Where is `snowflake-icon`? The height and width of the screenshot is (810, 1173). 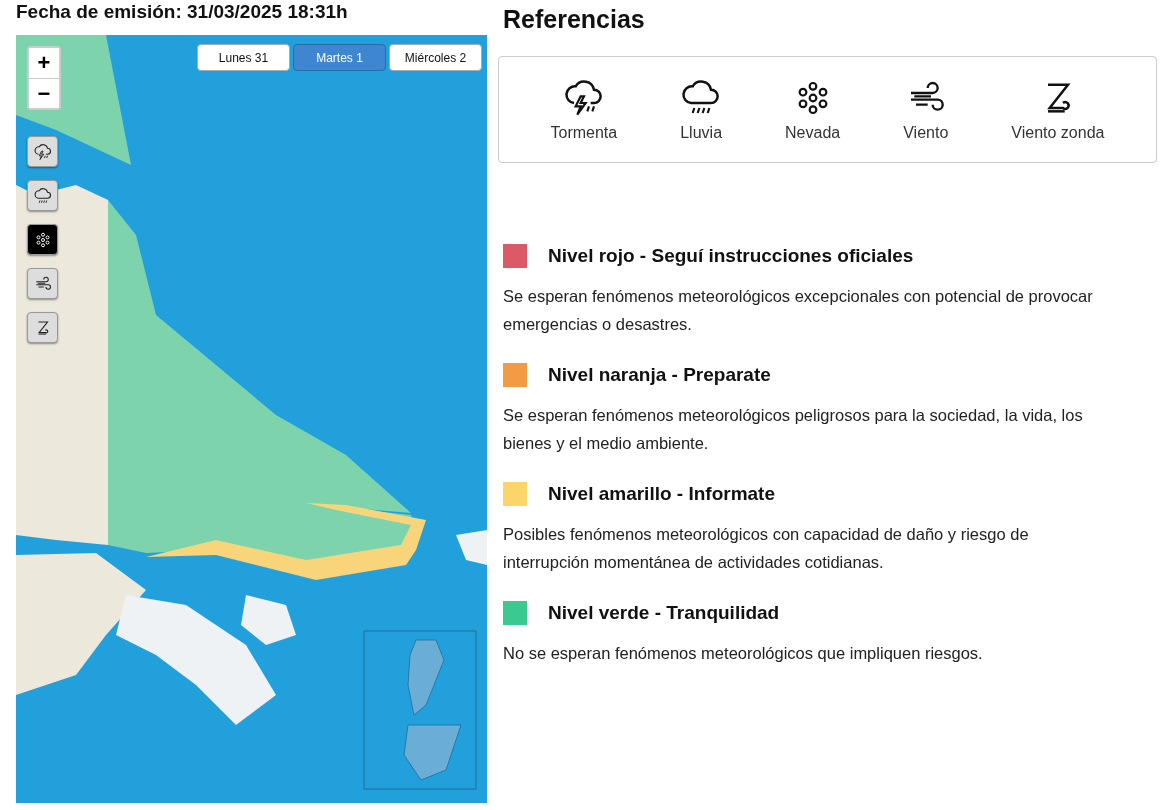 snowflake-icon is located at coordinates (42, 239).